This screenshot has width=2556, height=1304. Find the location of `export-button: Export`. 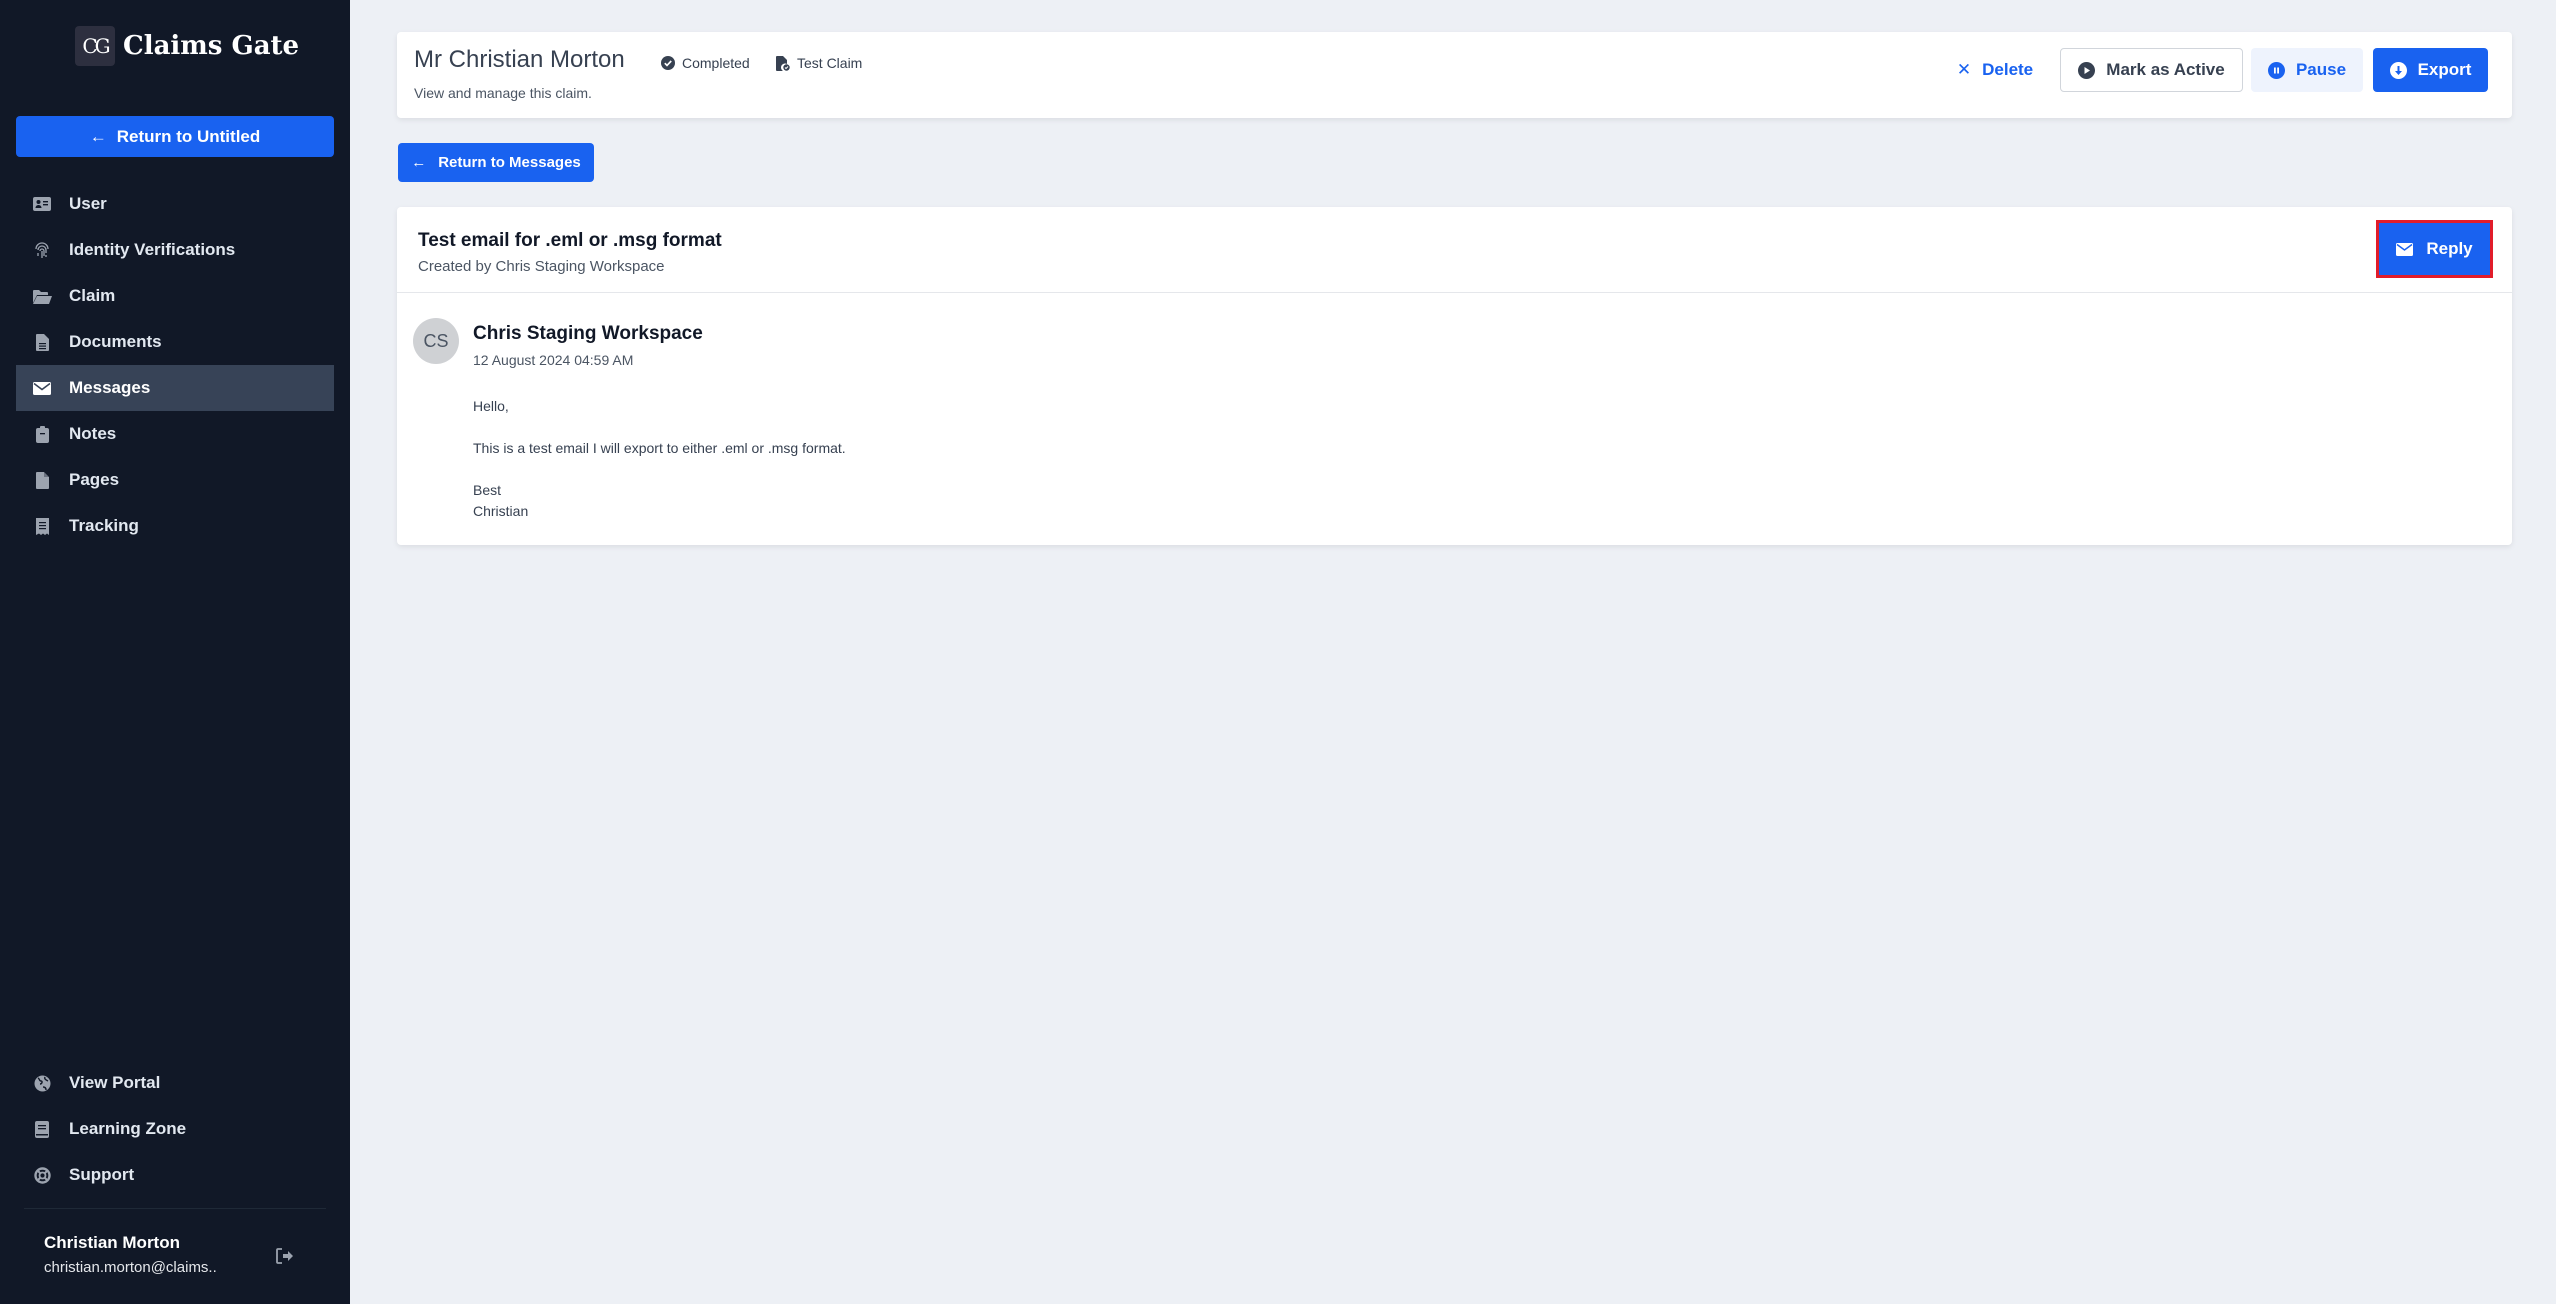

export-button: Export is located at coordinates (2430, 70).